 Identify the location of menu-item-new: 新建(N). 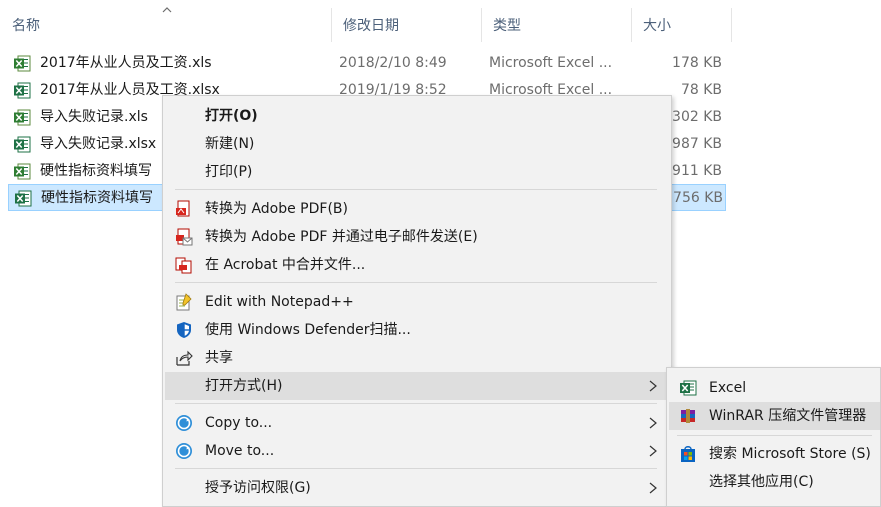
(417, 144).